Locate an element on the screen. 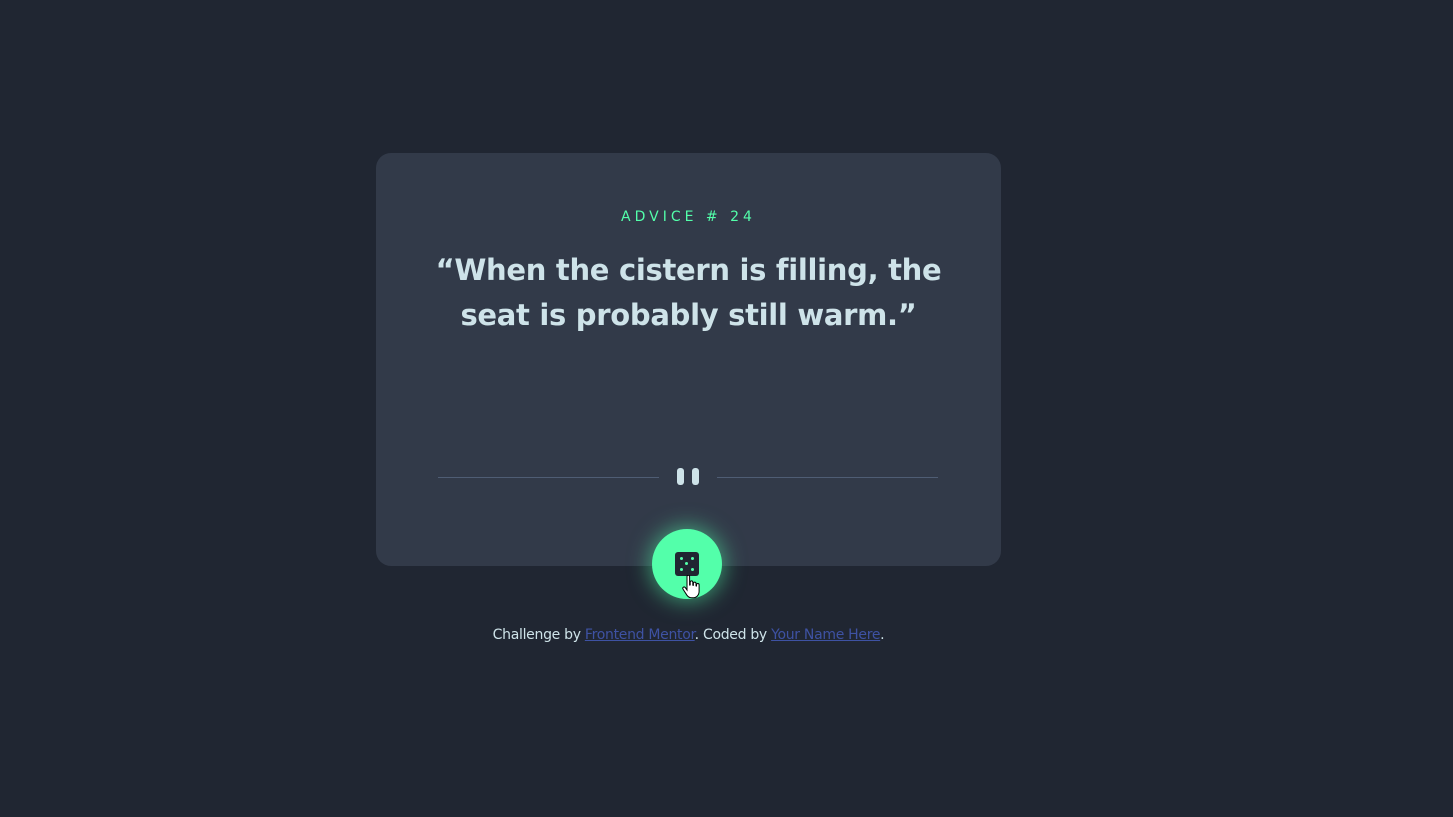  footer-middle: . Coded by is located at coordinates (733, 635).